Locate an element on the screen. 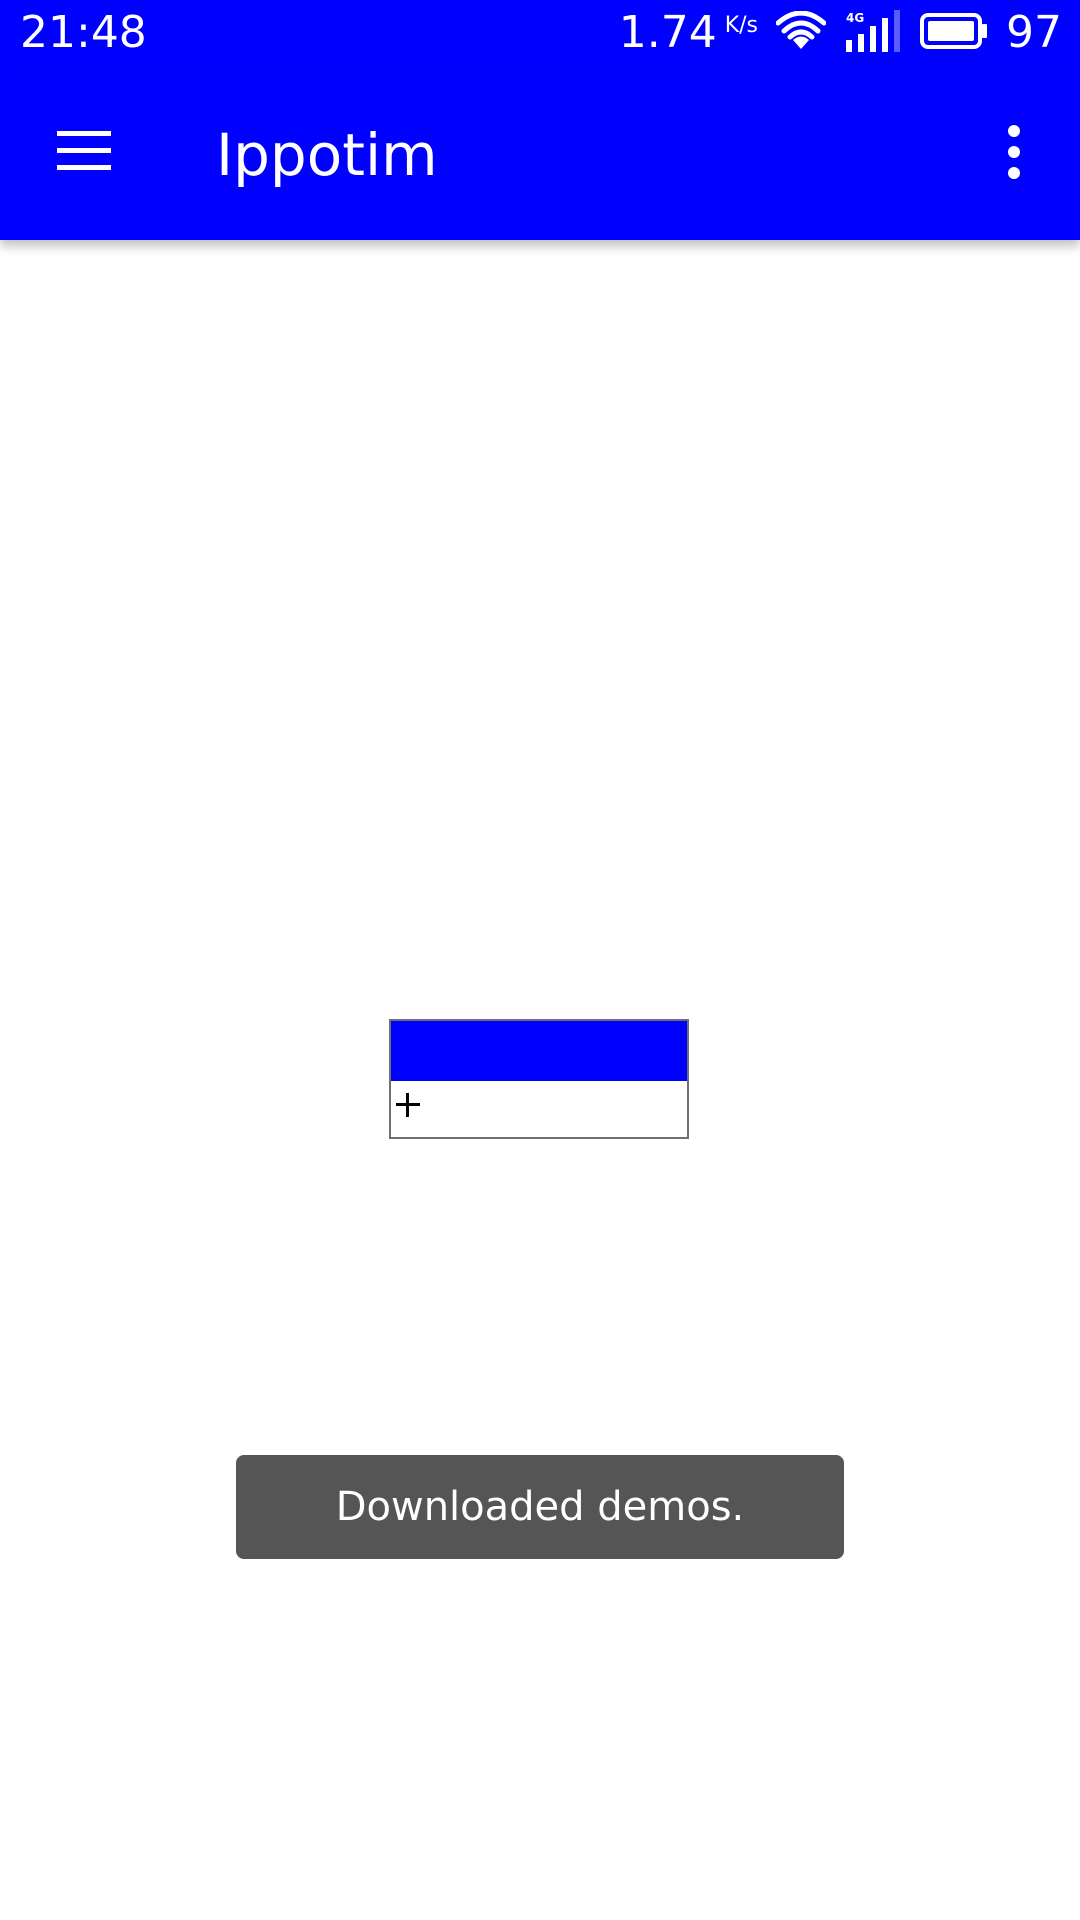 The width and height of the screenshot is (1080, 1920). signal-4g-icon: 4G is located at coordinates (873, 33).